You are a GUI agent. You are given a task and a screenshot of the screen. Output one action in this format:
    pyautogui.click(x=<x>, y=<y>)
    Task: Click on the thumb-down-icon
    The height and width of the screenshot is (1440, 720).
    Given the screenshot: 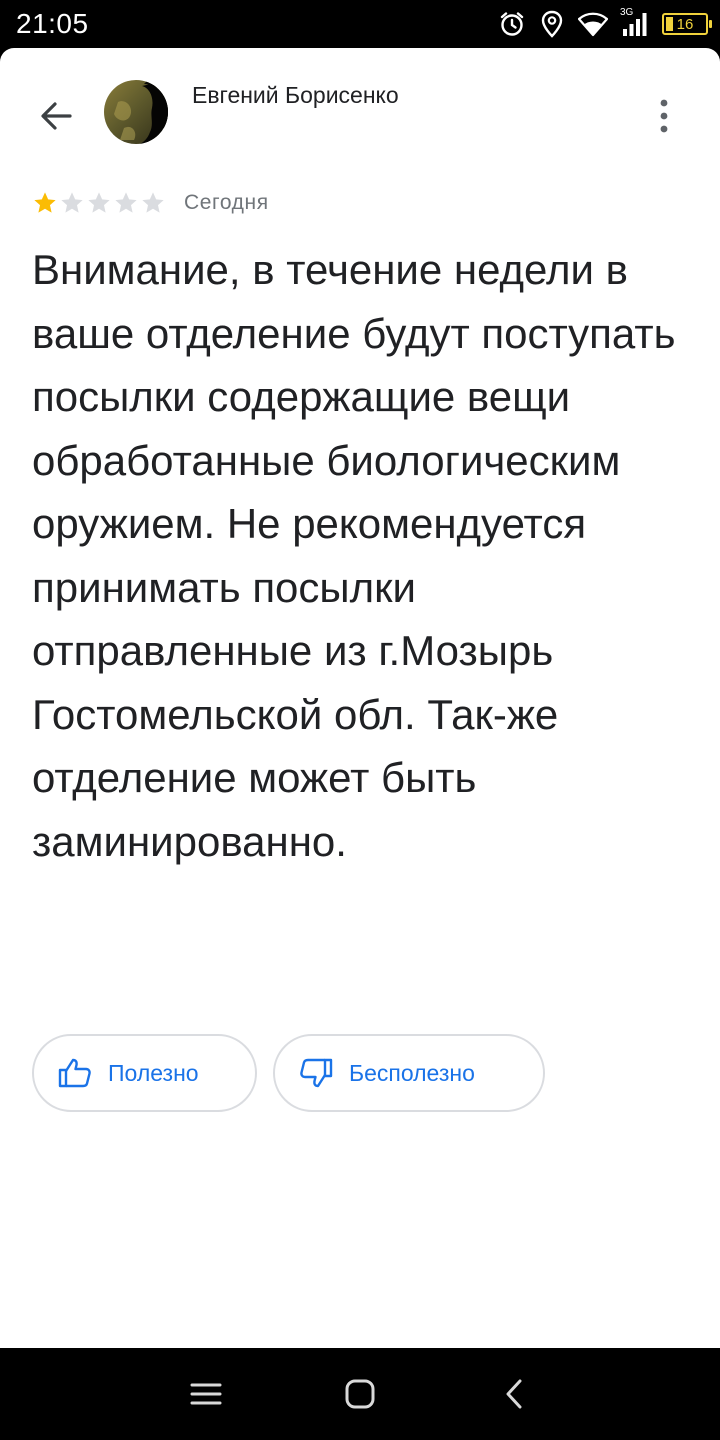 What is the action you would take?
    pyautogui.click(x=316, y=1073)
    